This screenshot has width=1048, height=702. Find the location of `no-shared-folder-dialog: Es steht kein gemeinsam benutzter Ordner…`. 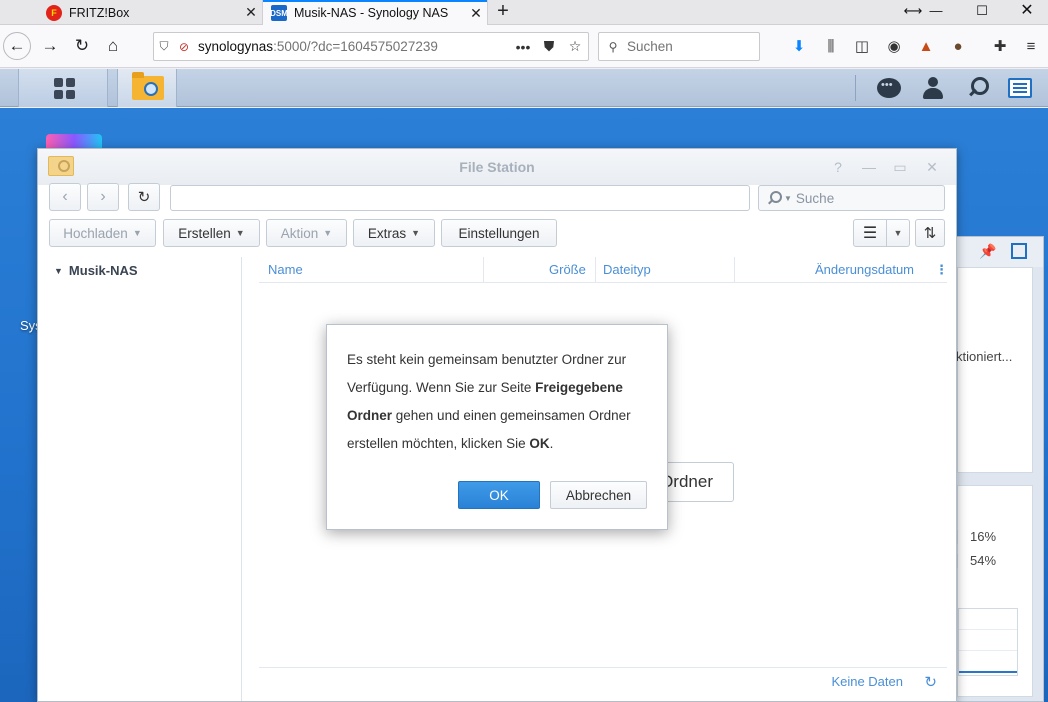

no-shared-folder-dialog: Es steht kein gemeinsam benutzter Ordner… is located at coordinates (497, 427).